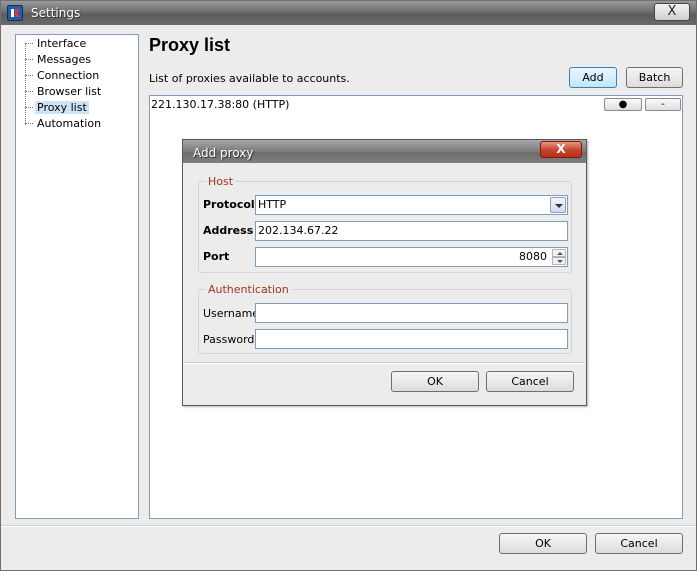 Image resolution: width=697 pixels, height=571 pixels. I want to click on tree-item-interface: Interface, so click(55, 43).